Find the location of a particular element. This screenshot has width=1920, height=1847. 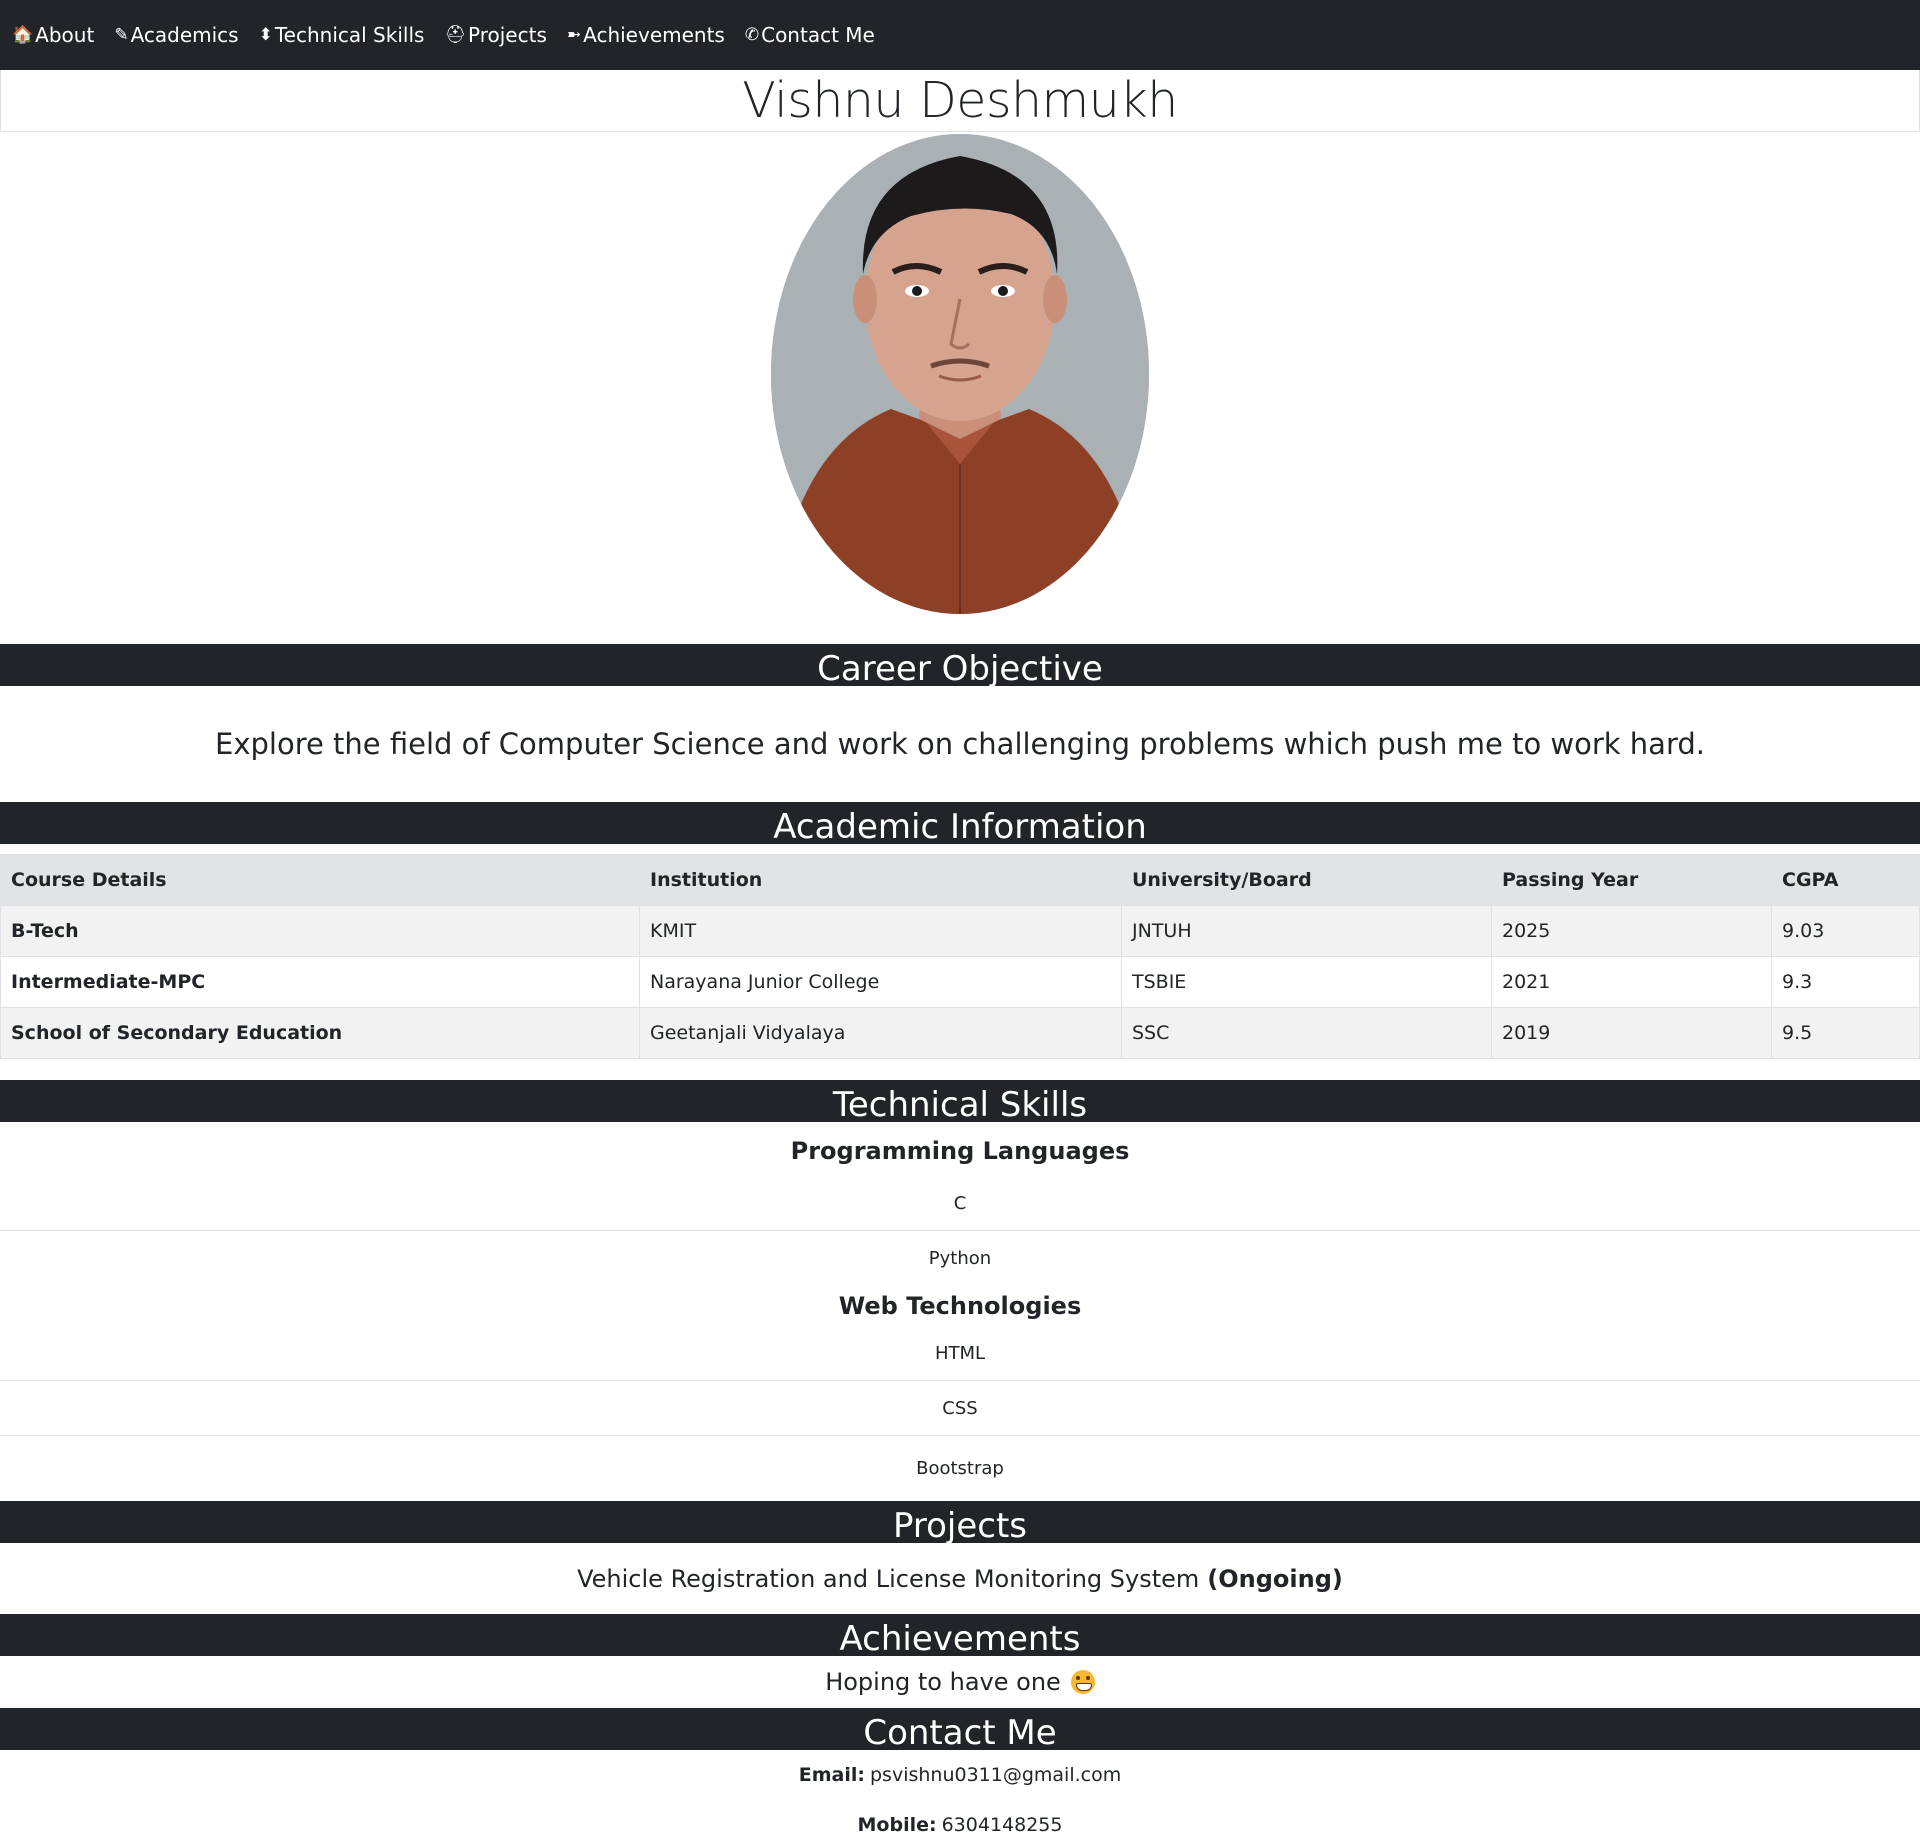

mobile-row: Mobile: 6304148255 is located at coordinates (960, 1823).